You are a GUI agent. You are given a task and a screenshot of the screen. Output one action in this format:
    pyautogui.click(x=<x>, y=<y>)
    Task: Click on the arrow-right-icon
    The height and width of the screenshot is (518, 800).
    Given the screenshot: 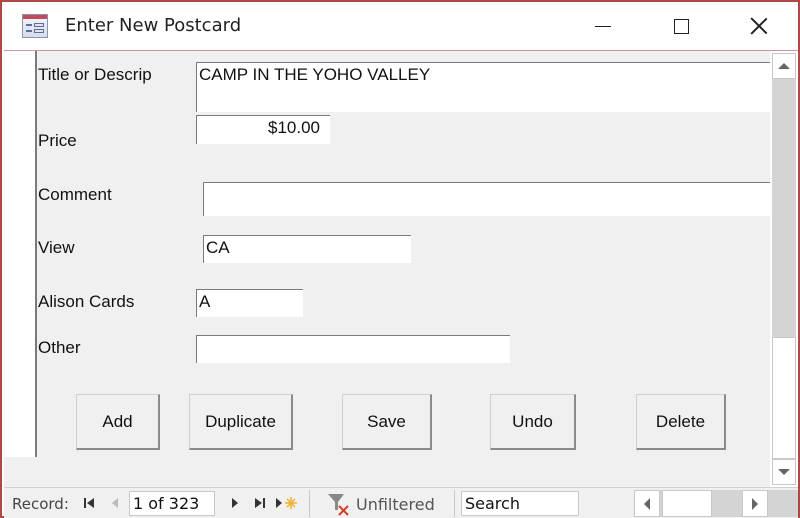 What is the action you would take?
    pyautogui.click(x=755, y=503)
    